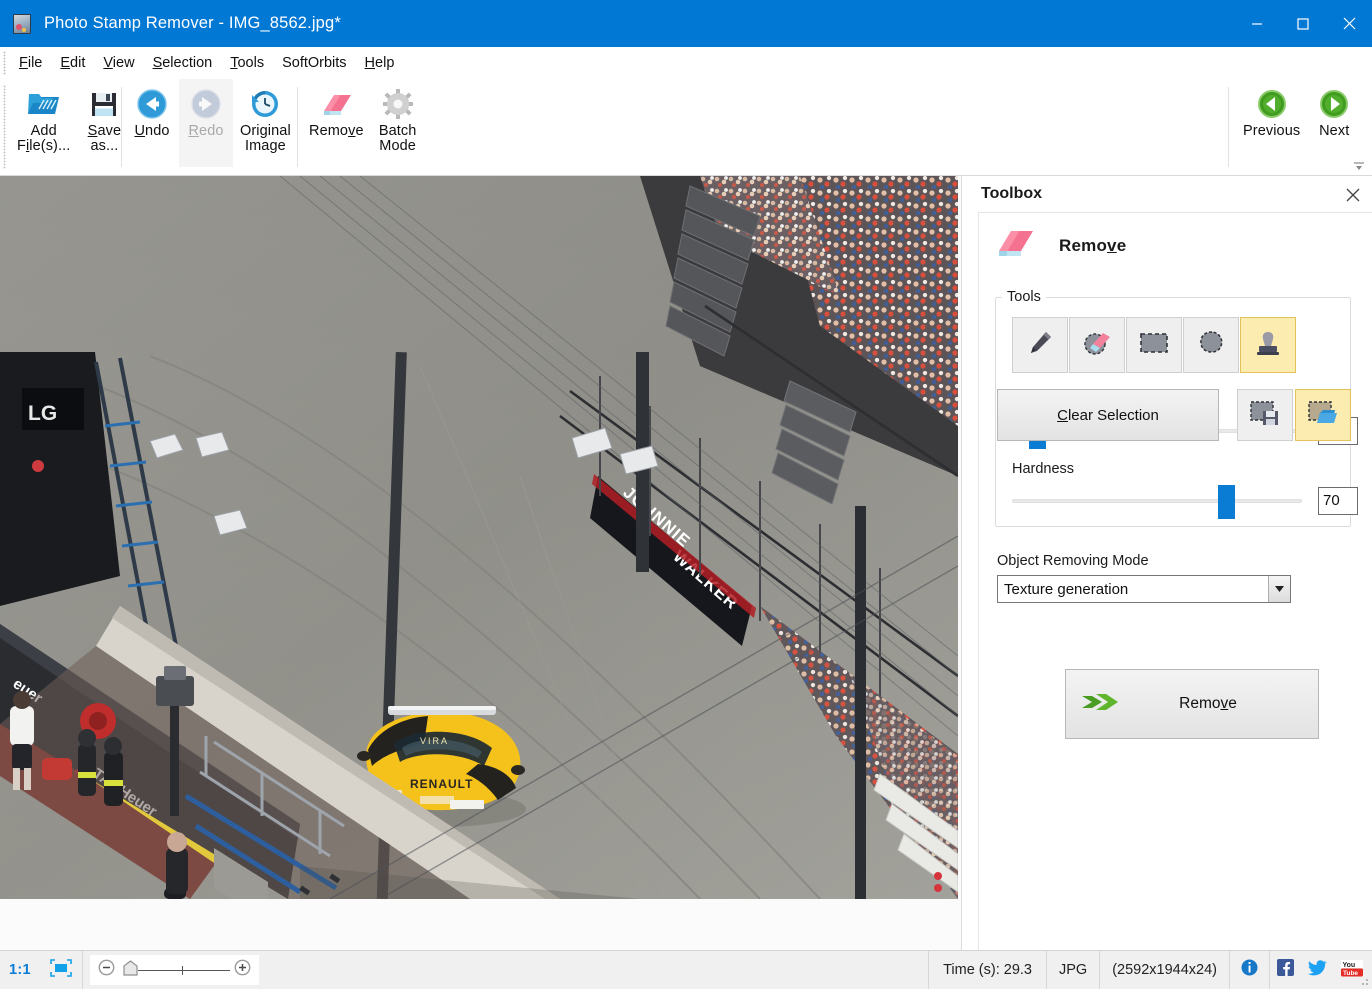 The width and height of the screenshot is (1372, 992). Describe the element at coordinates (1164, 970) in the screenshot. I see `dimensions-label: (2592x1944x24)` at that location.